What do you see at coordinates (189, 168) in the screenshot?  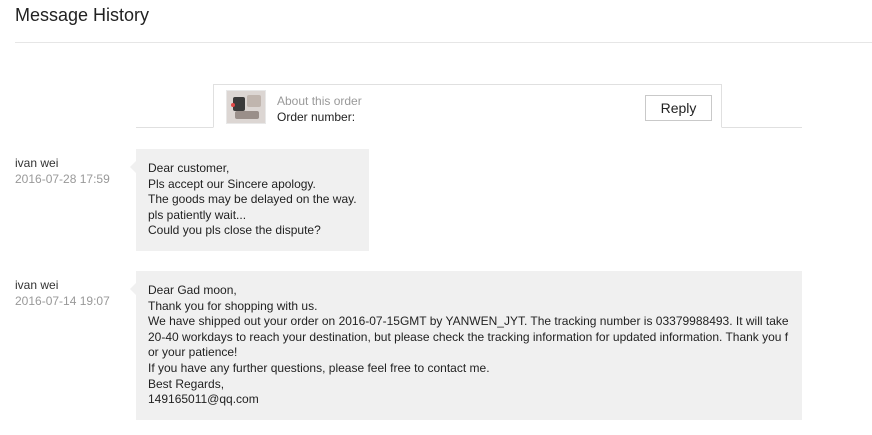 I see `message-line: Dear customer,` at bounding box center [189, 168].